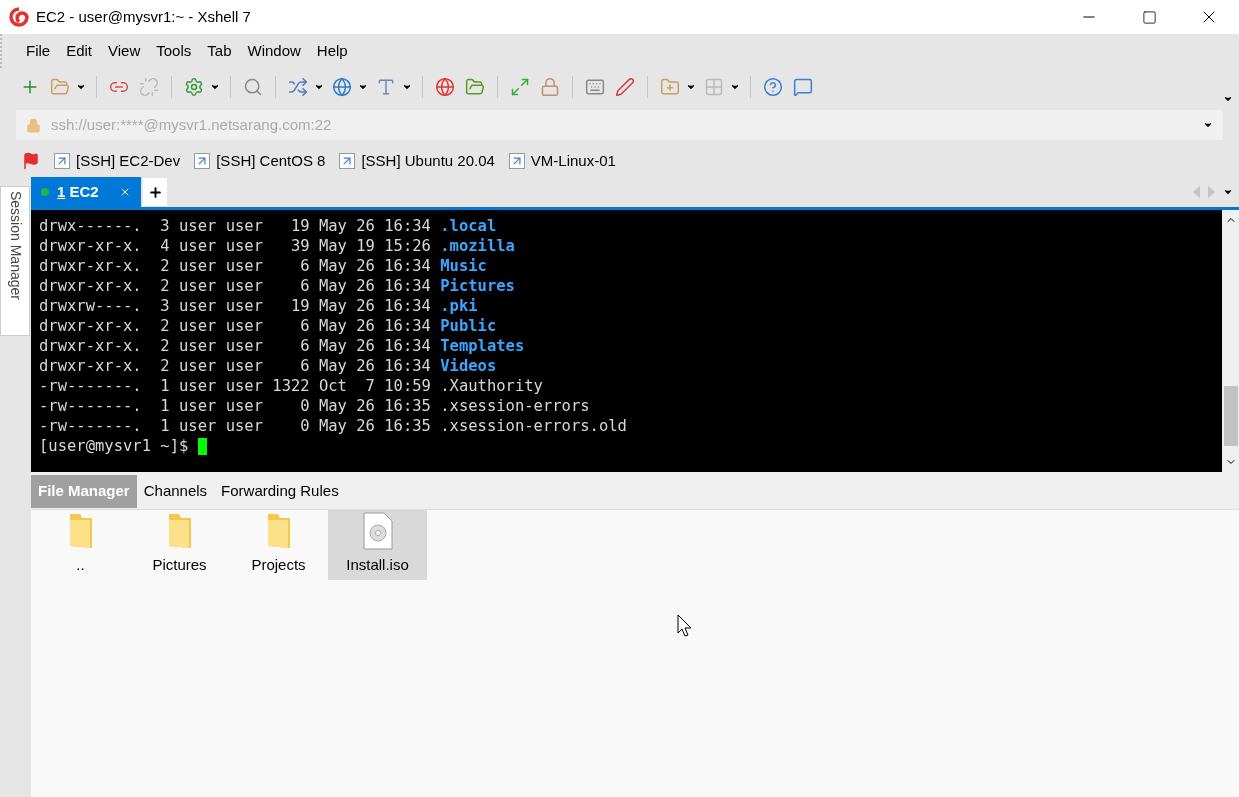 The image size is (1239, 797). I want to click on menu-item: Tools, so click(174, 51).